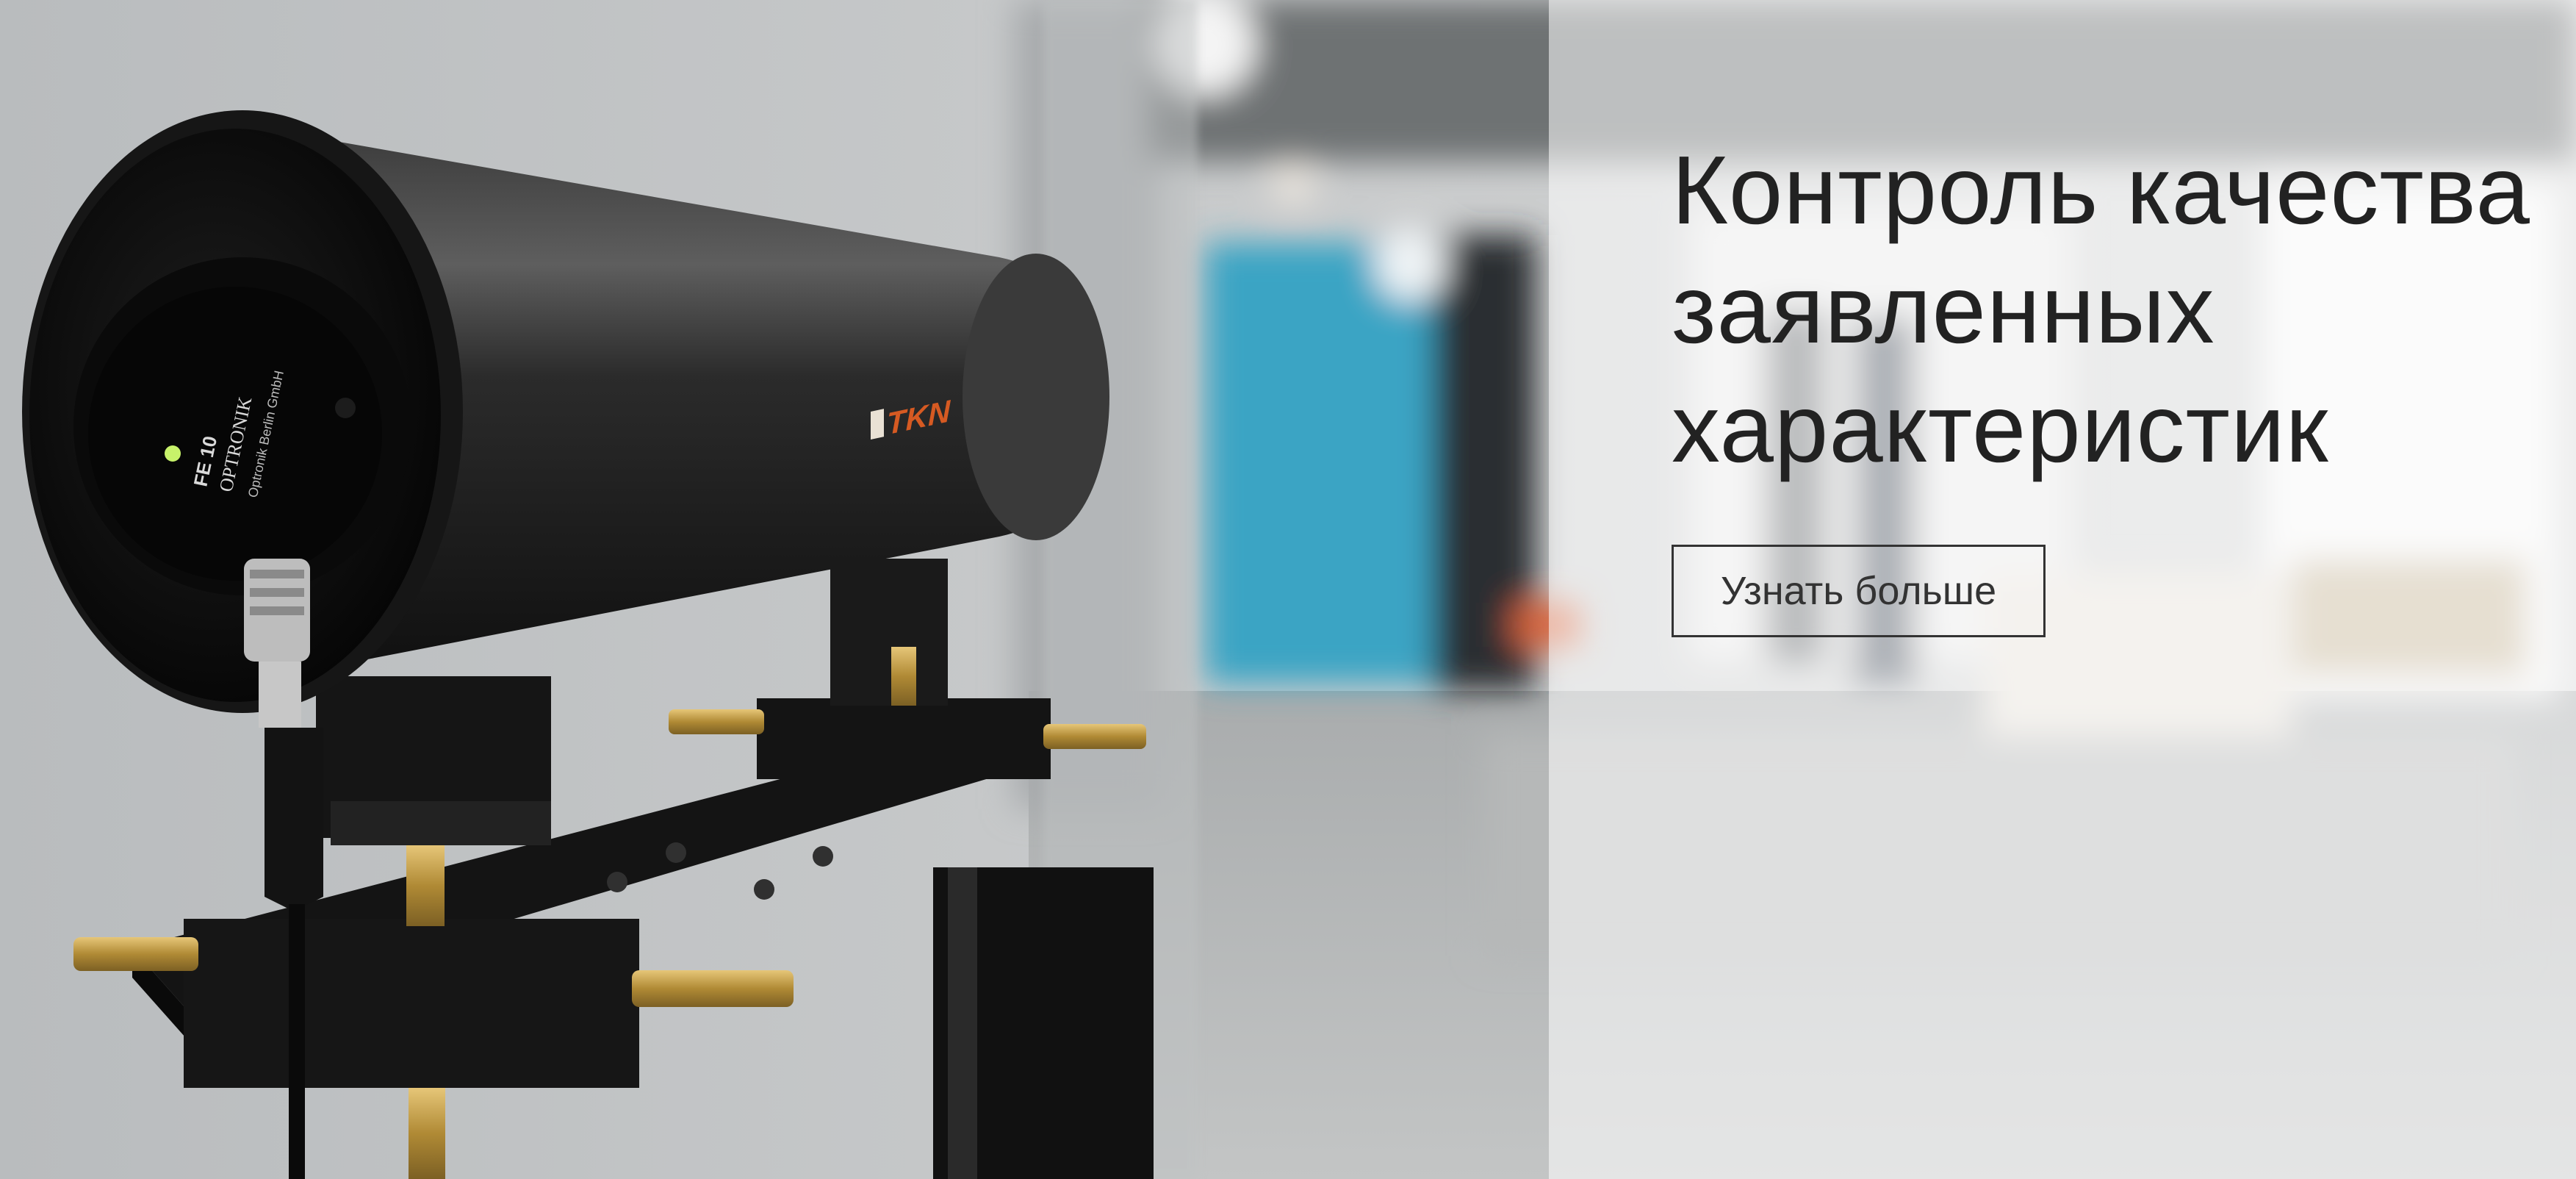 The height and width of the screenshot is (1179, 2576). I want to click on led-indicator-icon, so click(173, 453).